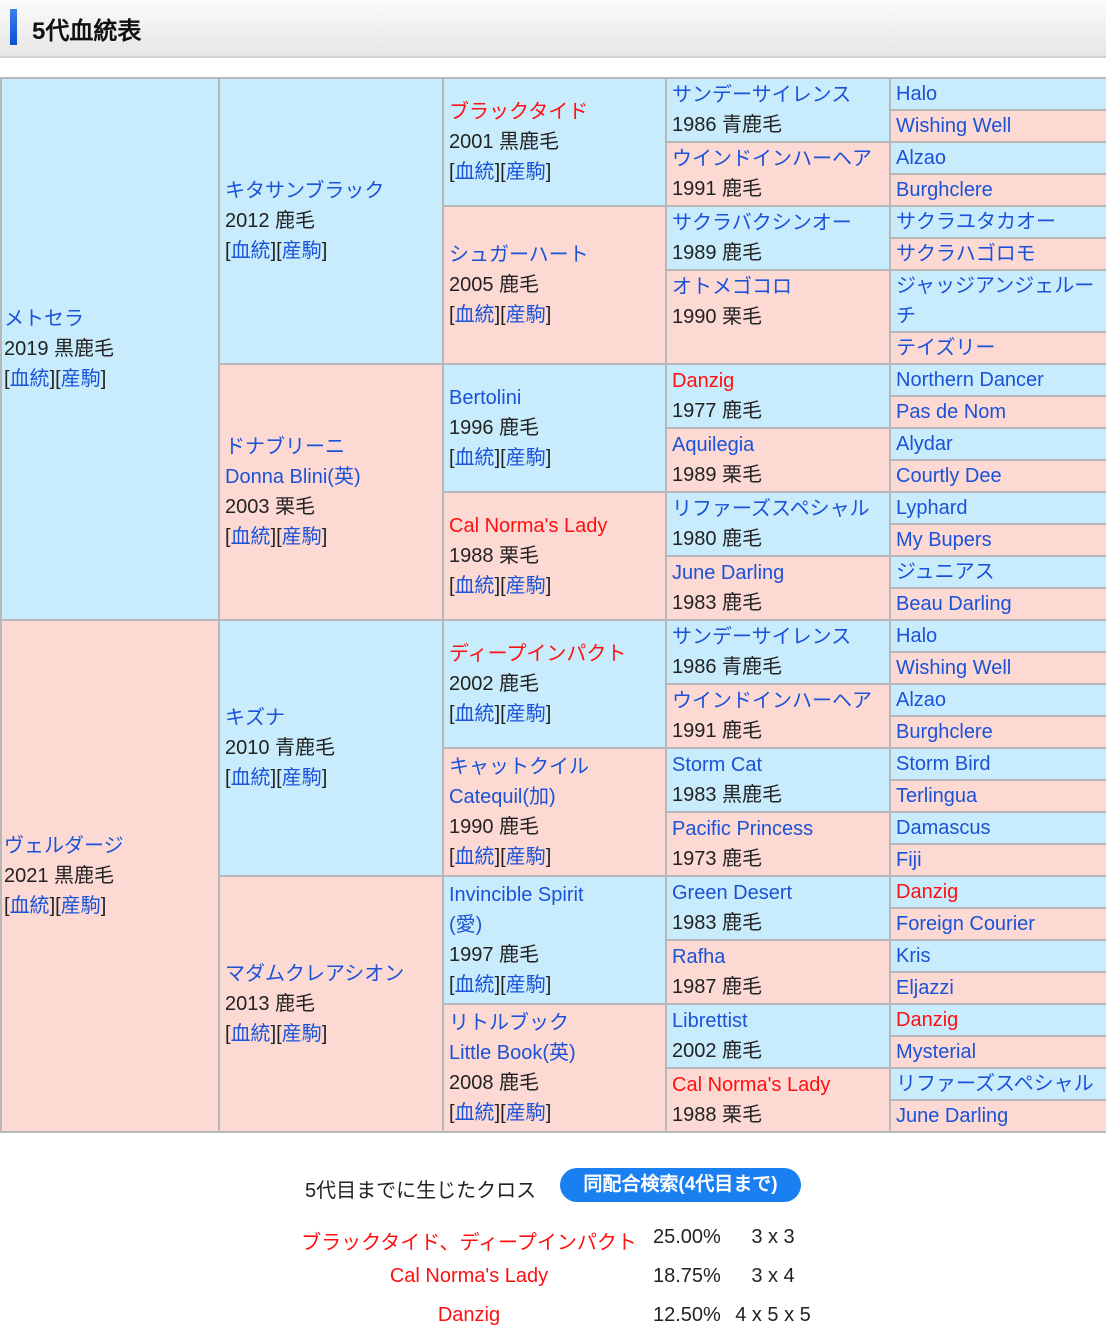  I want to click on horse-name-link: Pacific Princess, so click(777, 829).